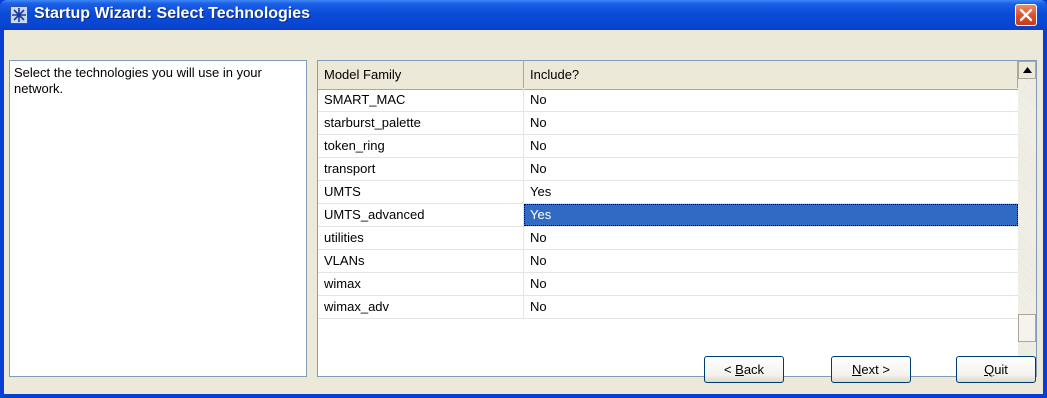  I want to click on vertical-scrollbar, so click(1027, 218).